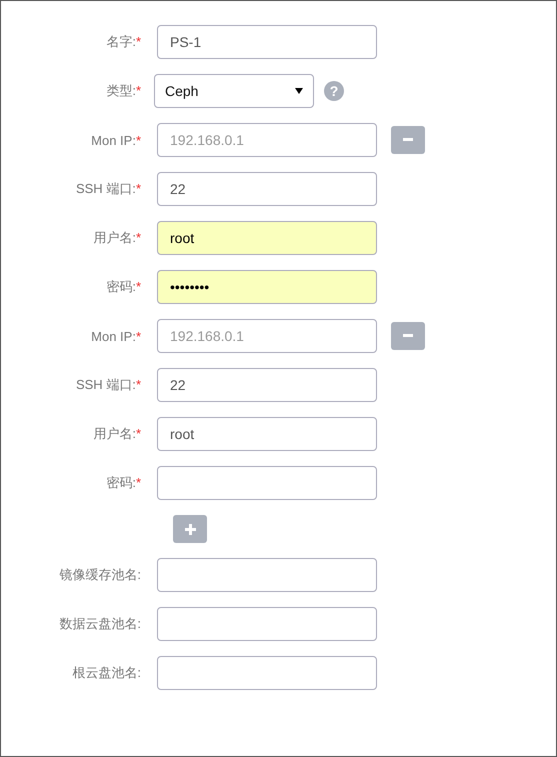 The height and width of the screenshot is (757, 557). Describe the element at coordinates (123, 91) in the screenshot. I see `field-label: 类型:*` at that location.